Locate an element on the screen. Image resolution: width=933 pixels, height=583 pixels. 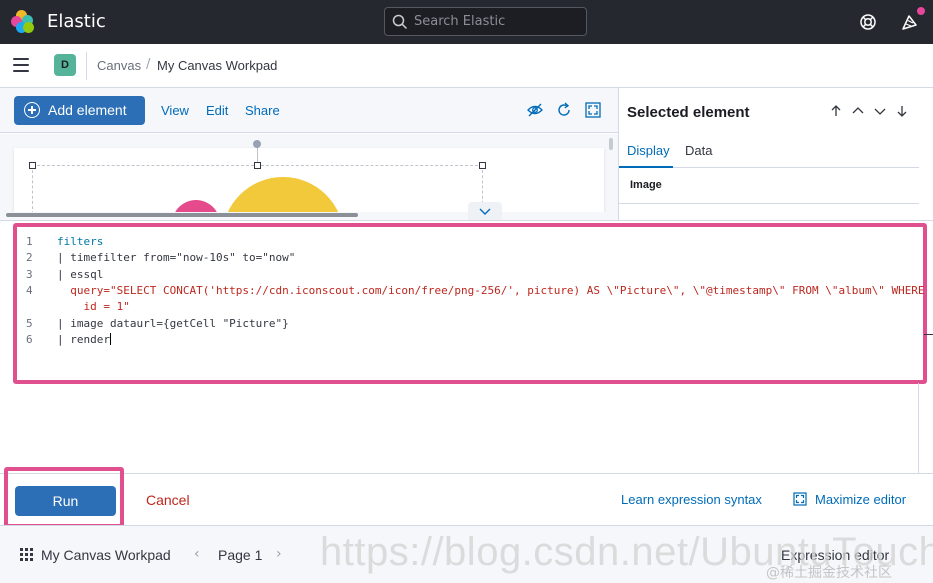
search-input: Search Elastic is located at coordinates (485, 21).